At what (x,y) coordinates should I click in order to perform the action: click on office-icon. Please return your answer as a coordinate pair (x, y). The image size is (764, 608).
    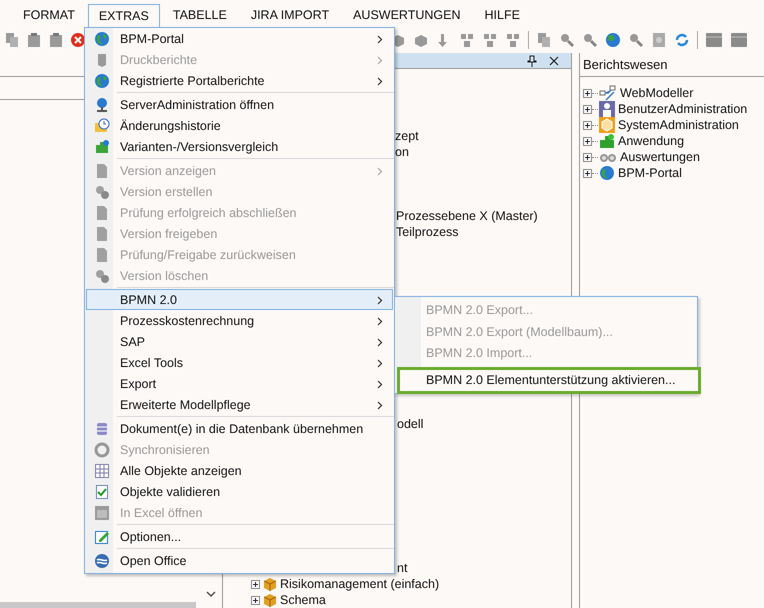
    Looking at the image, I should click on (102, 560).